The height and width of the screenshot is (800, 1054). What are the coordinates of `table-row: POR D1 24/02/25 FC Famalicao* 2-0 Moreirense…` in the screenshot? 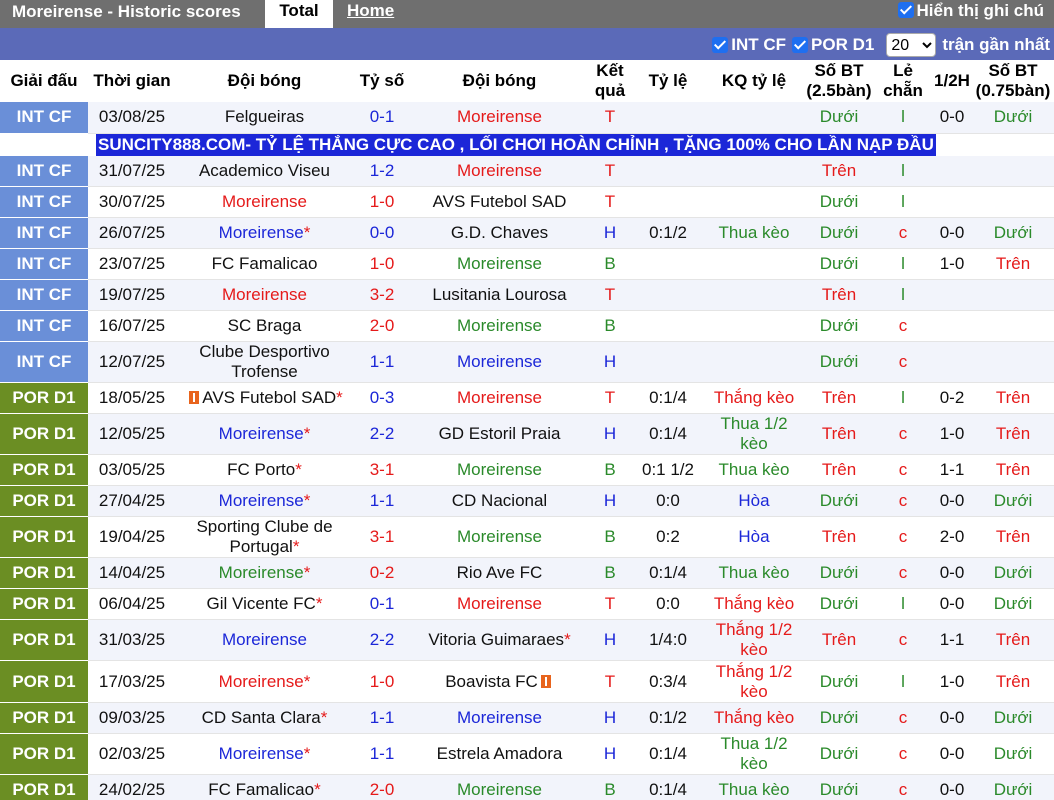 It's located at (527, 787).